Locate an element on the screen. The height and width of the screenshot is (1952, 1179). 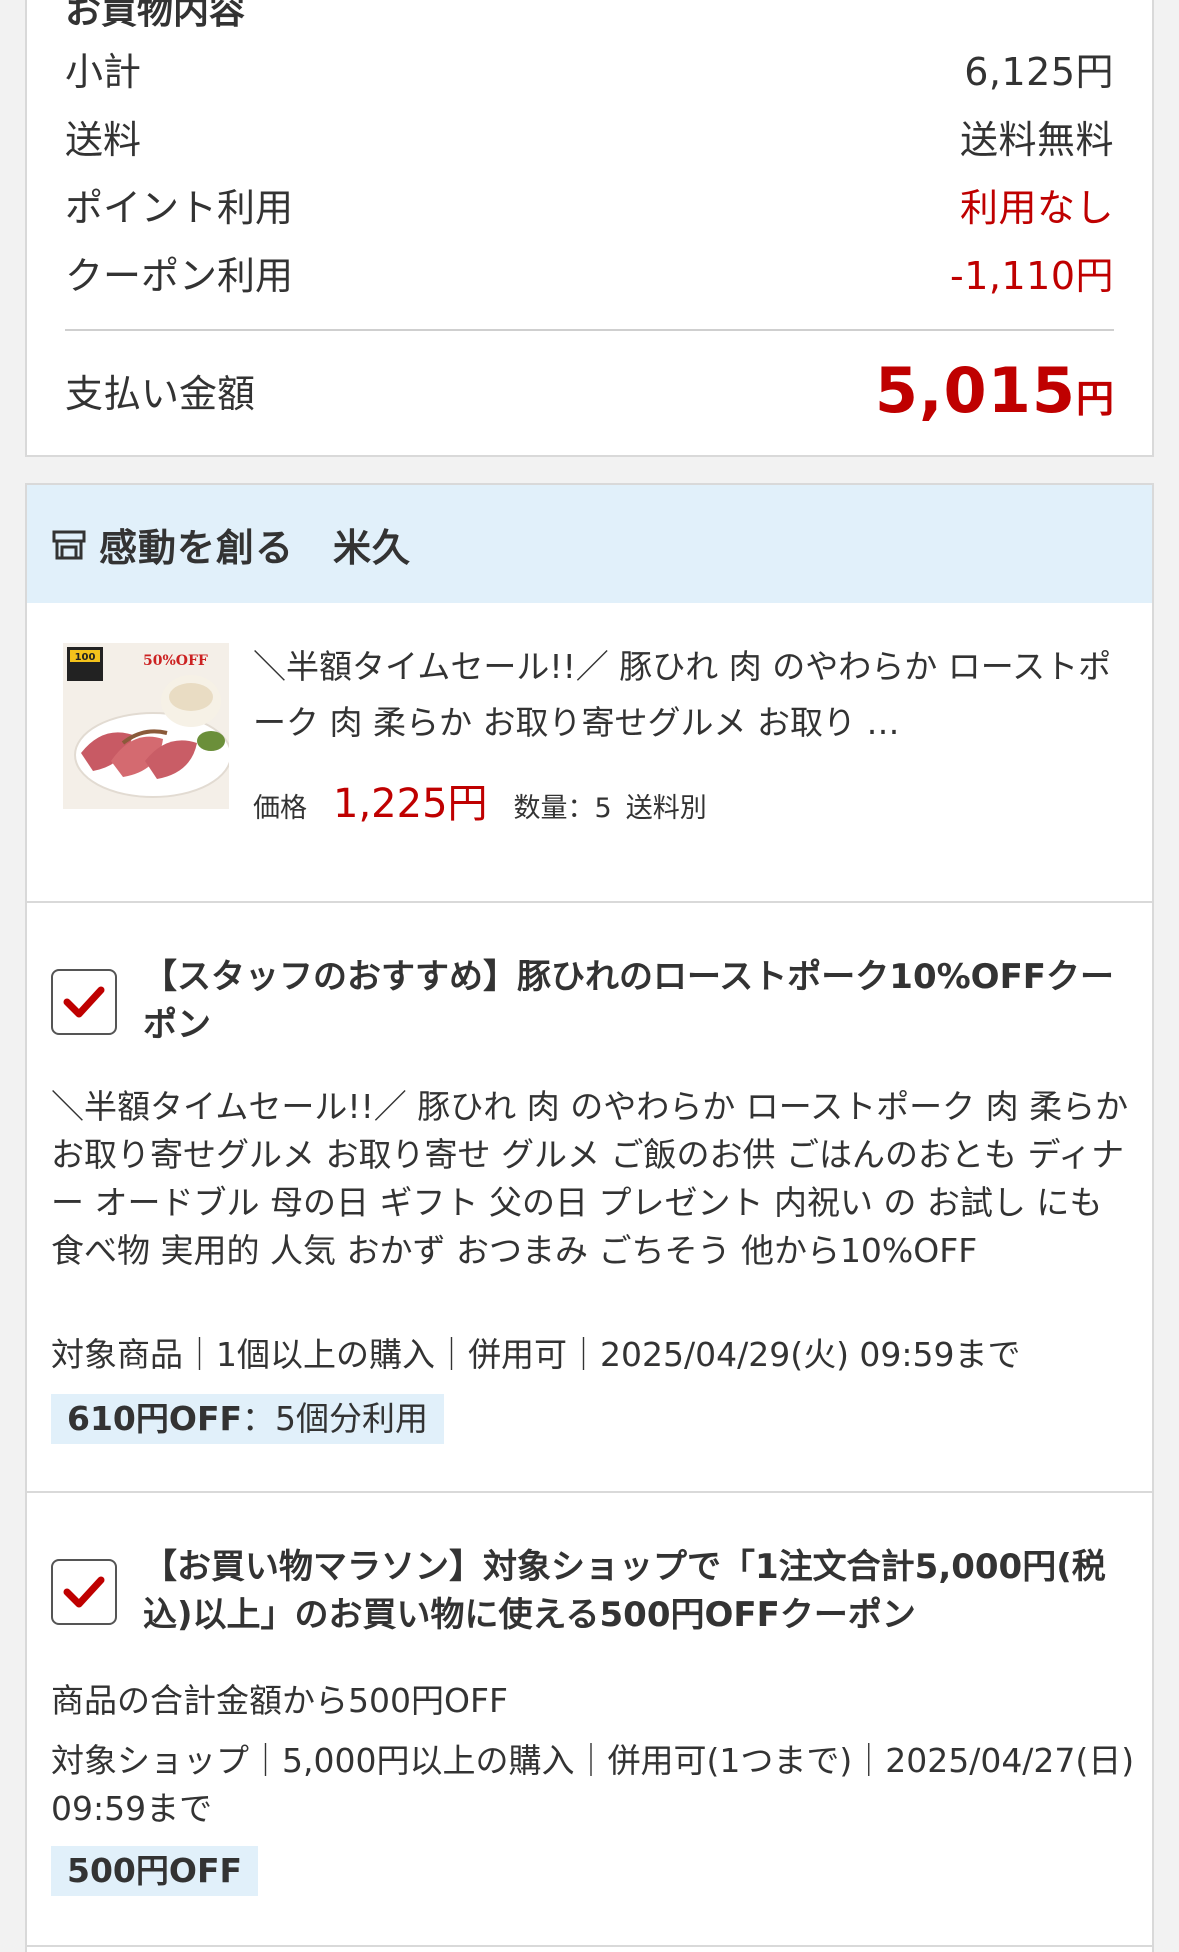
point-usage-row: ポイント利用 利用なし is located at coordinates (589, 204).